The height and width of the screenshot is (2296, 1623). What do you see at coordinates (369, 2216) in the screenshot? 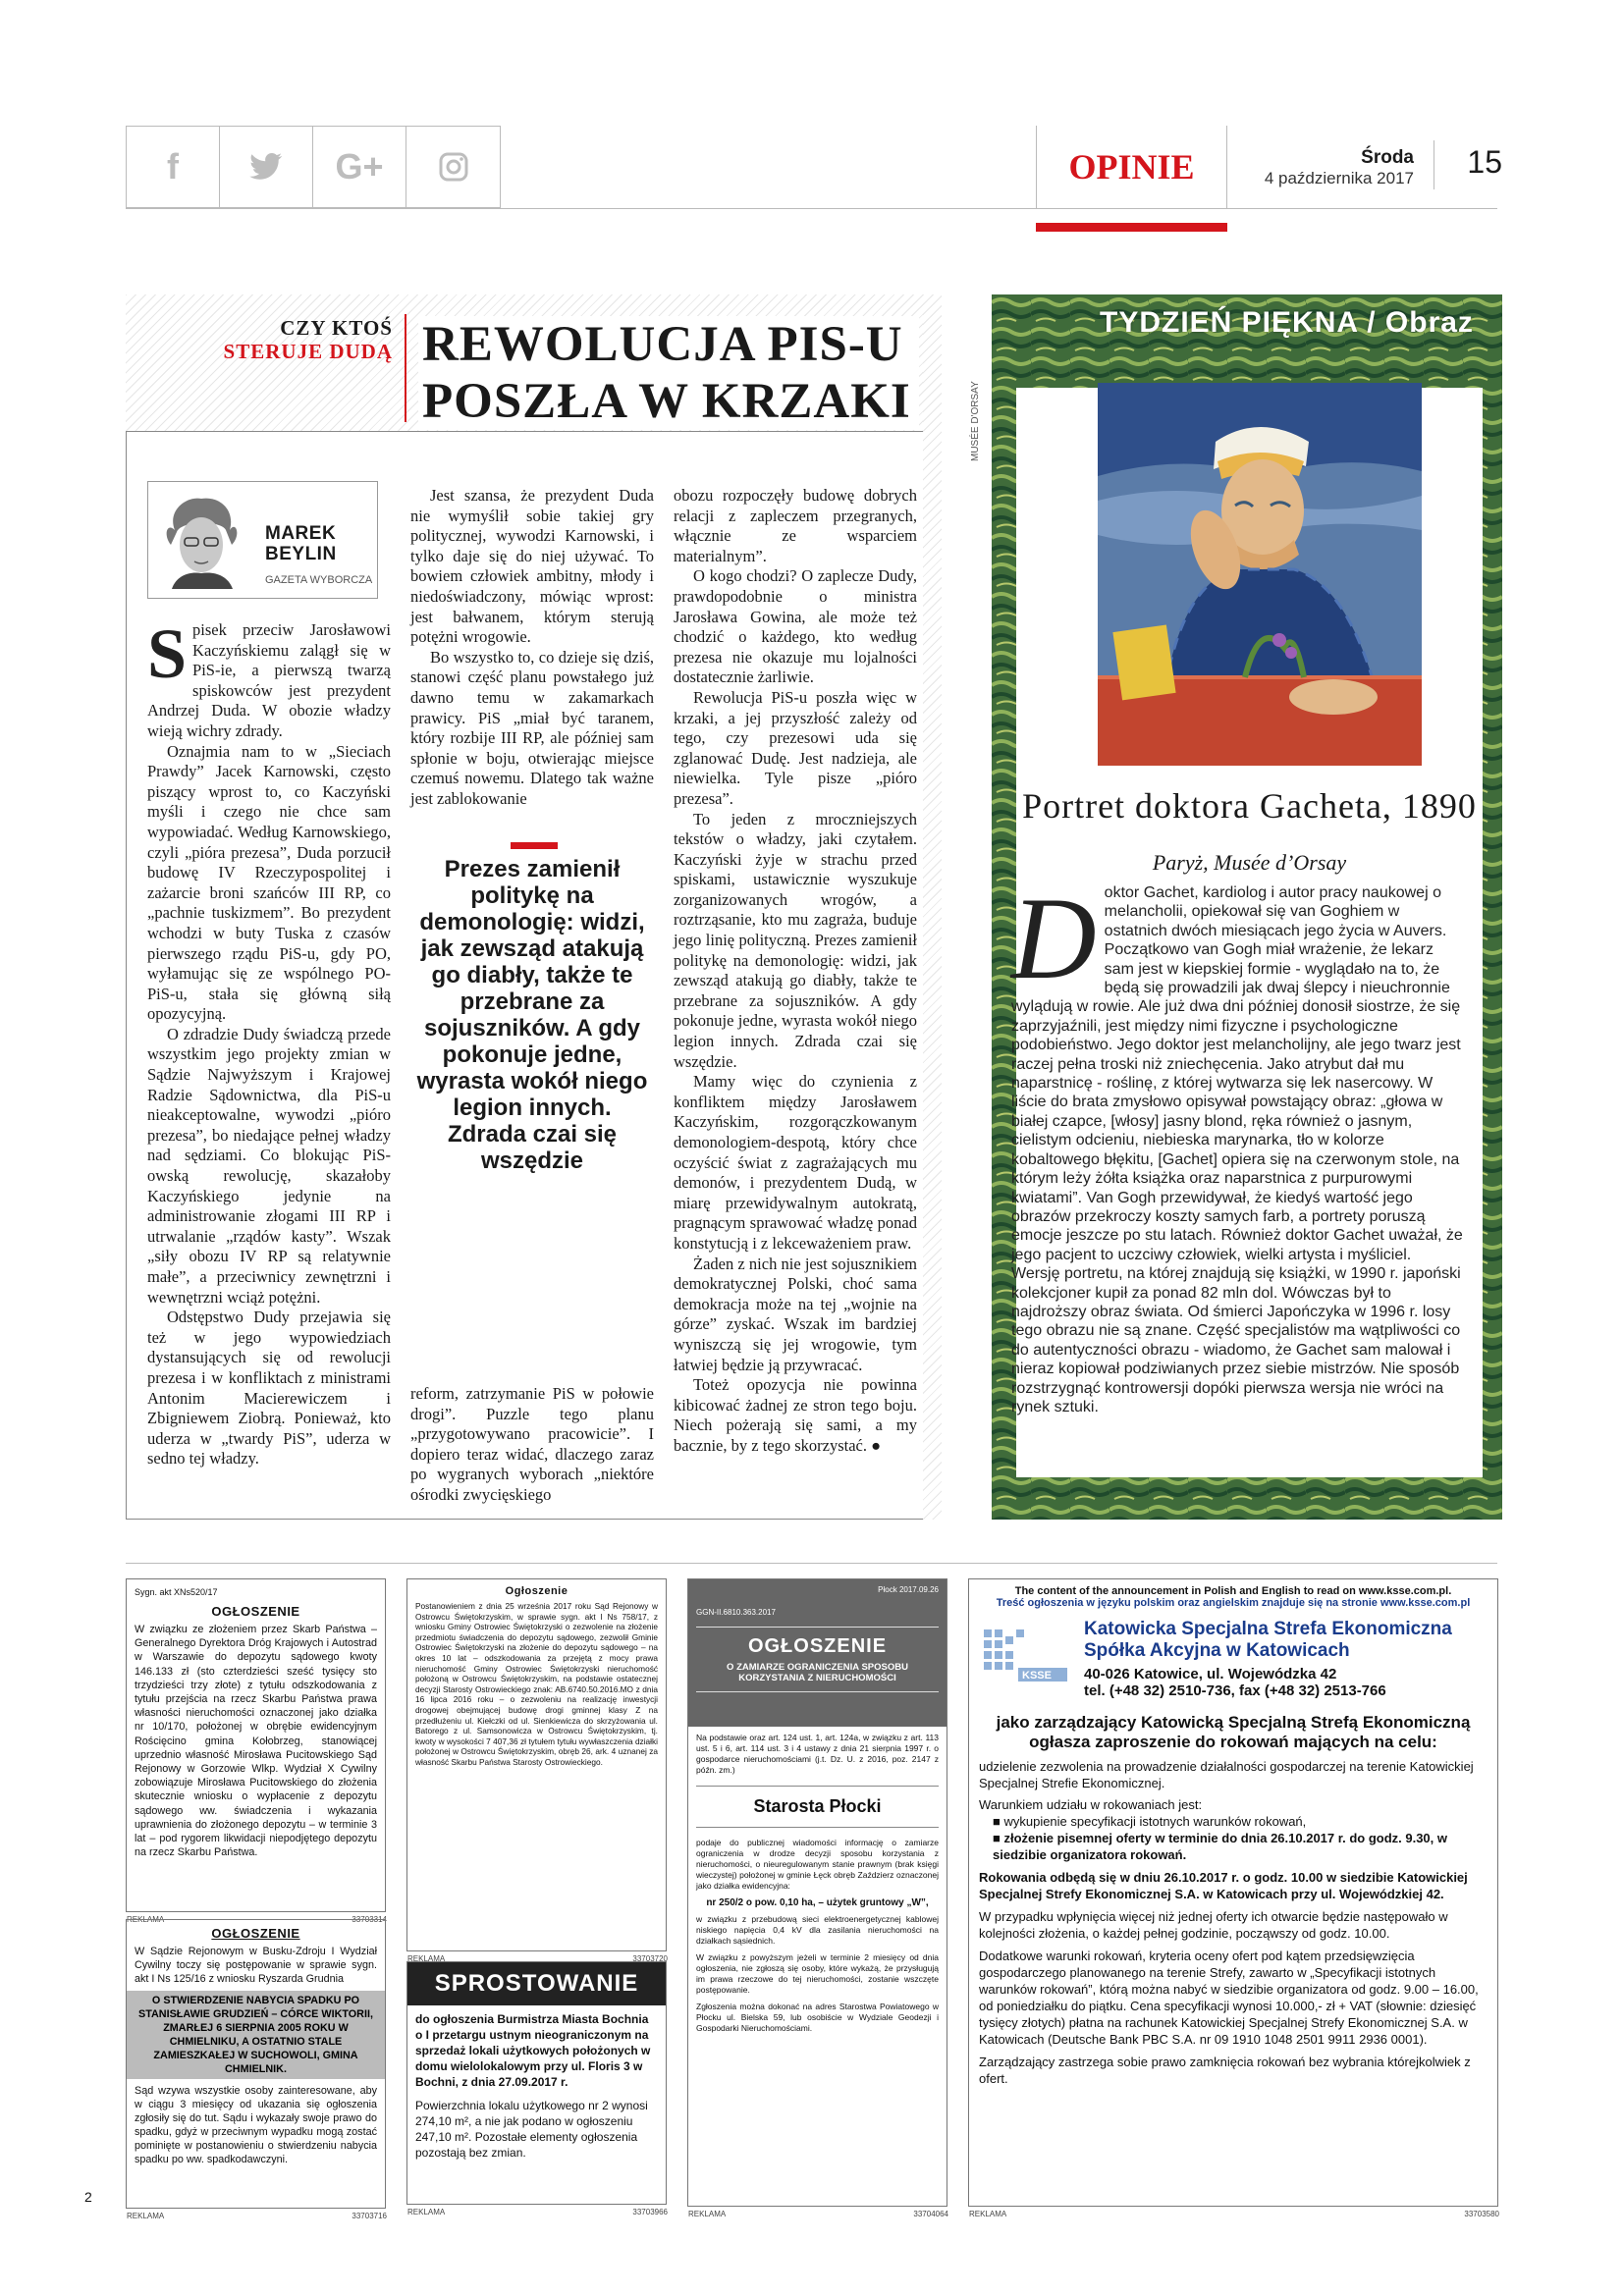
I see `ad-footer-code: 33703716` at bounding box center [369, 2216].